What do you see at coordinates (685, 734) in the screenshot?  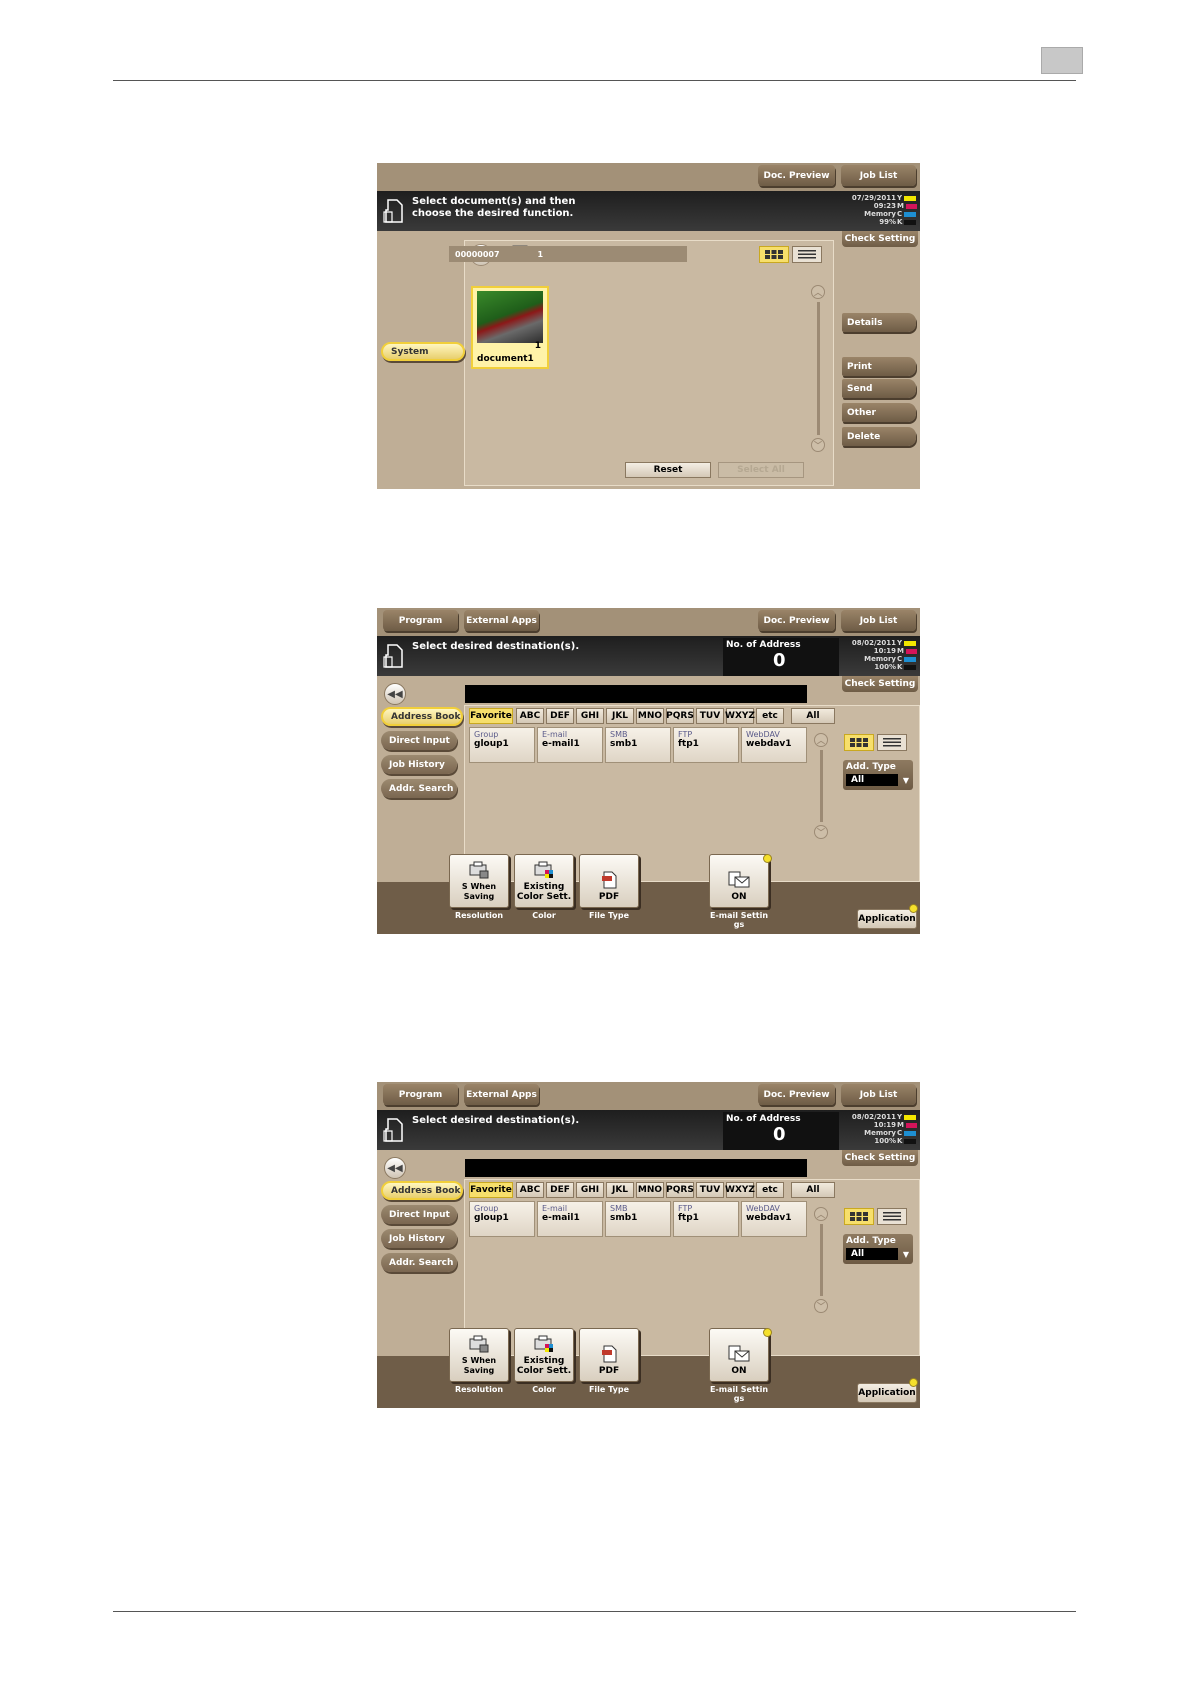 I see `destination-type: FTP` at bounding box center [685, 734].